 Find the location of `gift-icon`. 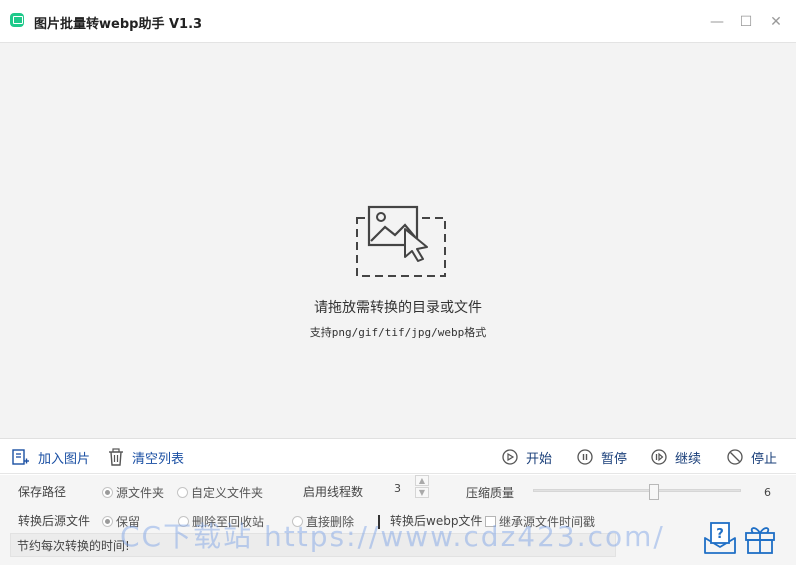

gift-icon is located at coordinates (760, 538).